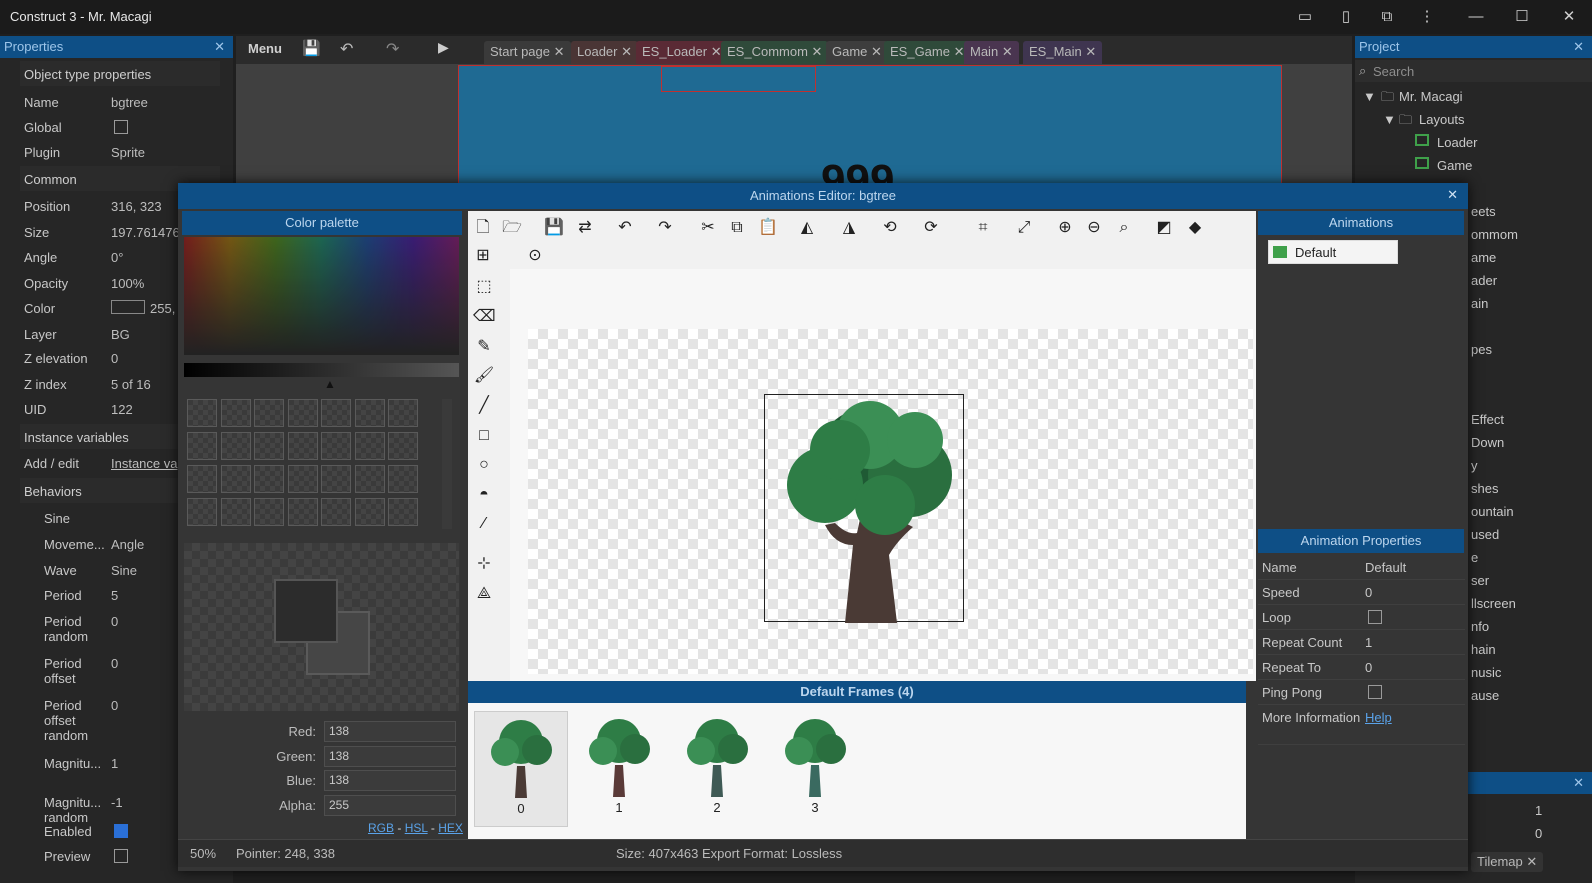  What do you see at coordinates (619, 769) in the screenshot?
I see `animation-frame: 1` at bounding box center [619, 769].